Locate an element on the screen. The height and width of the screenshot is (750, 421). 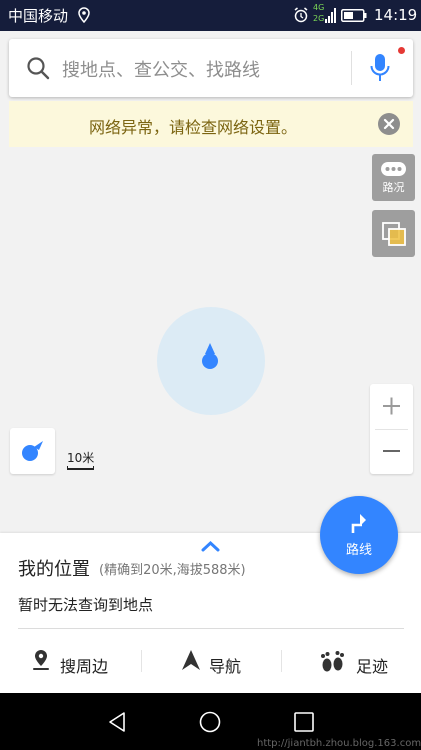
zoom-controls is located at coordinates (391, 429).